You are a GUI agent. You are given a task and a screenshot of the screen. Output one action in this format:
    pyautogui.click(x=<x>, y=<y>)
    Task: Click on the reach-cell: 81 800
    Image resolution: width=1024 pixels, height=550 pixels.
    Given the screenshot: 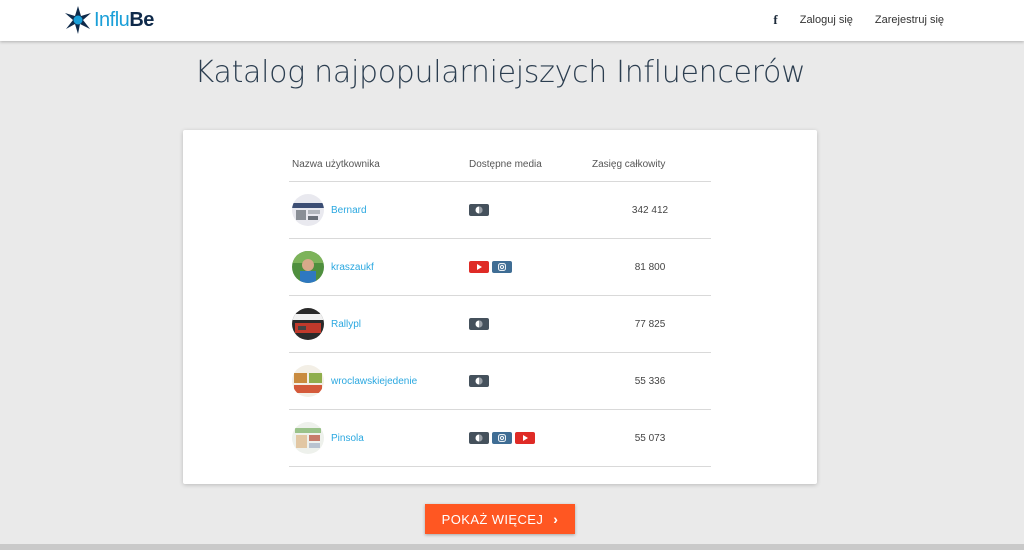 What is the action you would take?
    pyautogui.click(x=650, y=267)
    